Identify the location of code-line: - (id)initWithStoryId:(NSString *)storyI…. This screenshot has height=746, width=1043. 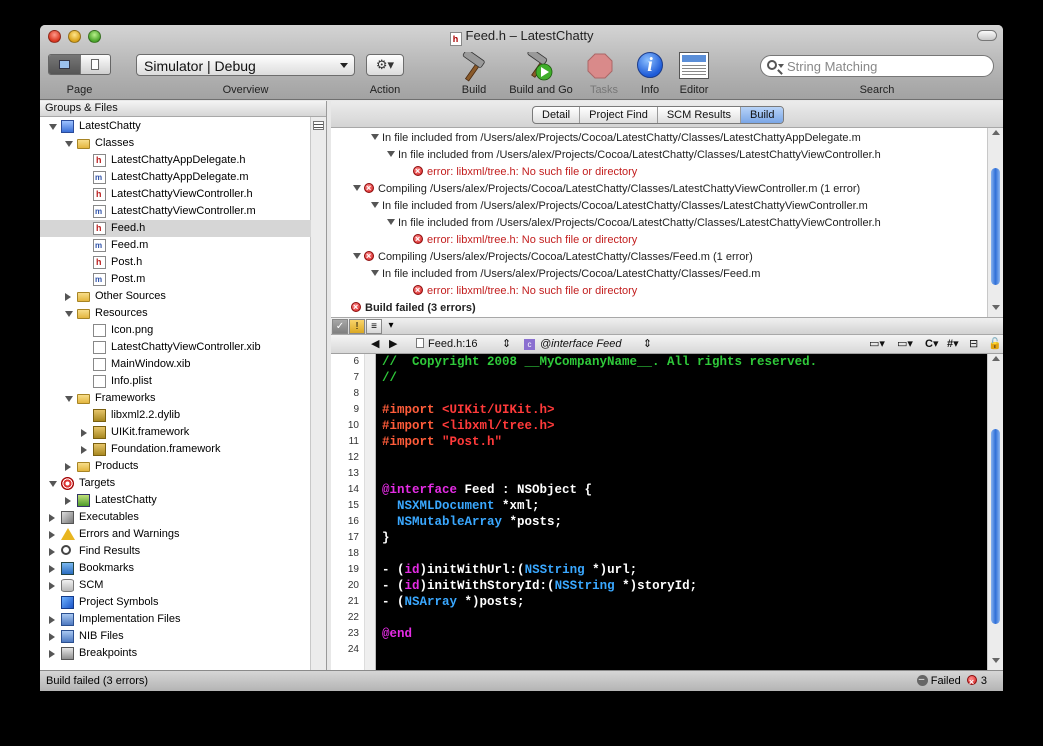
(539, 586).